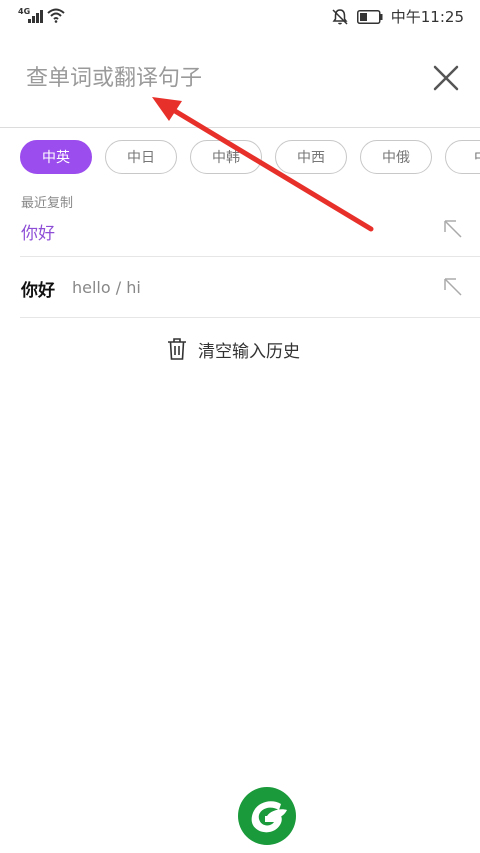 This screenshot has width=480, height=853. Describe the element at coordinates (38, 231) in the screenshot. I see `recent-copy-text: 你好` at that location.